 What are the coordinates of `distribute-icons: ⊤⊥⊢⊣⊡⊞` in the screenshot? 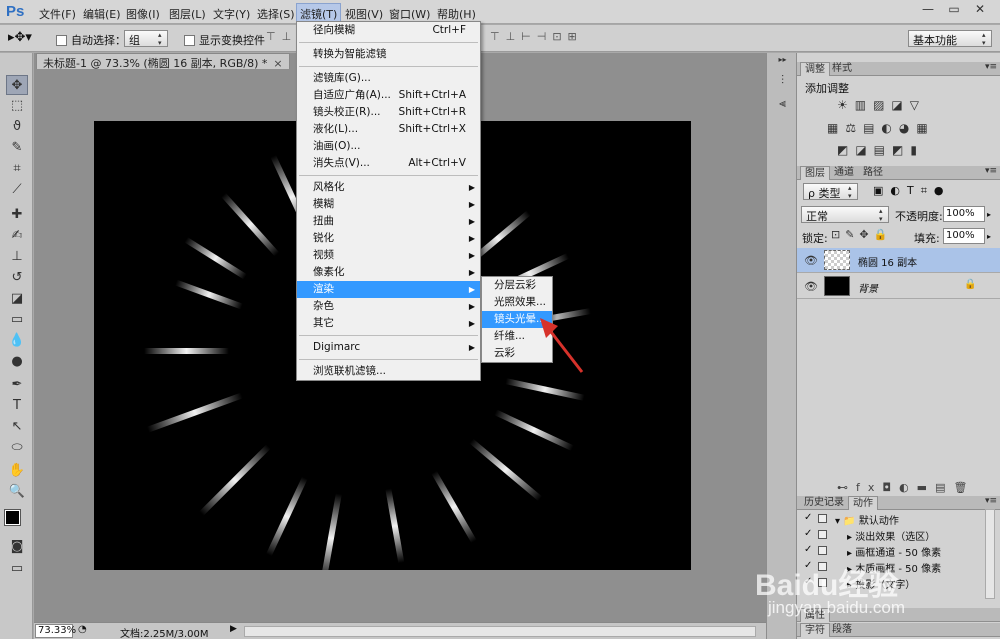 It's located at (536, 36).